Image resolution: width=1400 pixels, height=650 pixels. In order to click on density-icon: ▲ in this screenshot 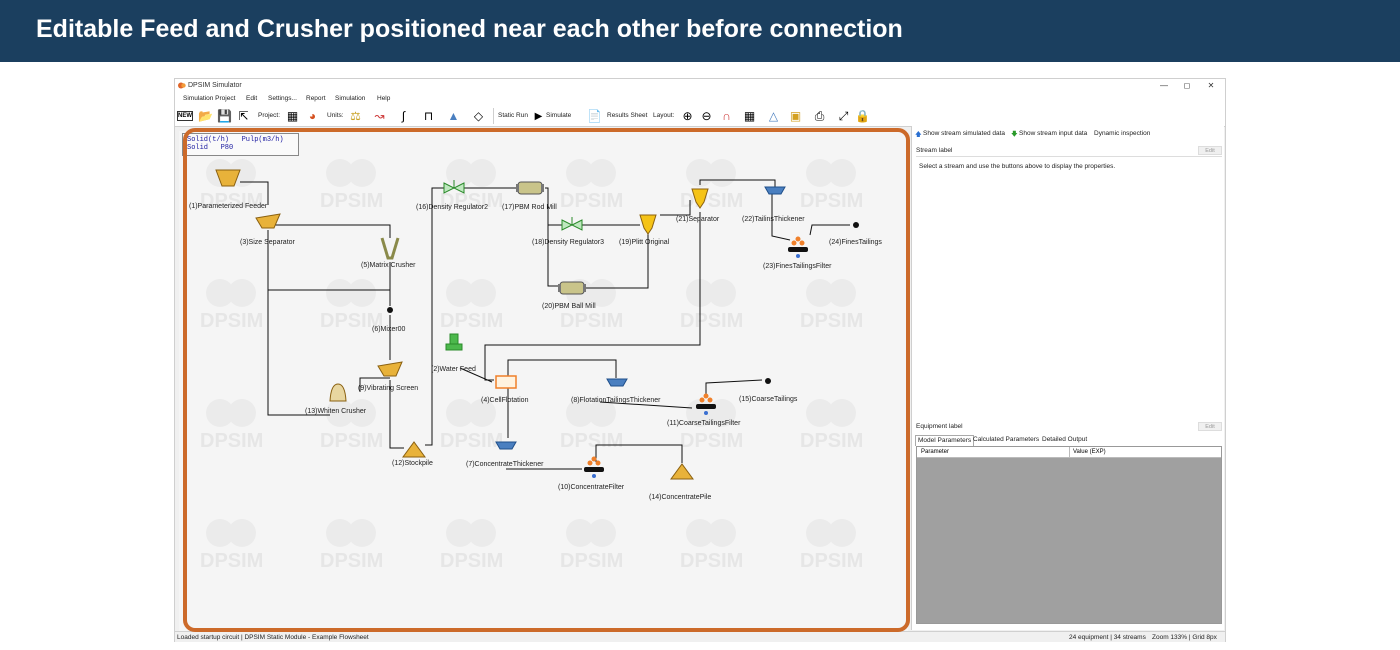, I will do `click(453, 116)`.